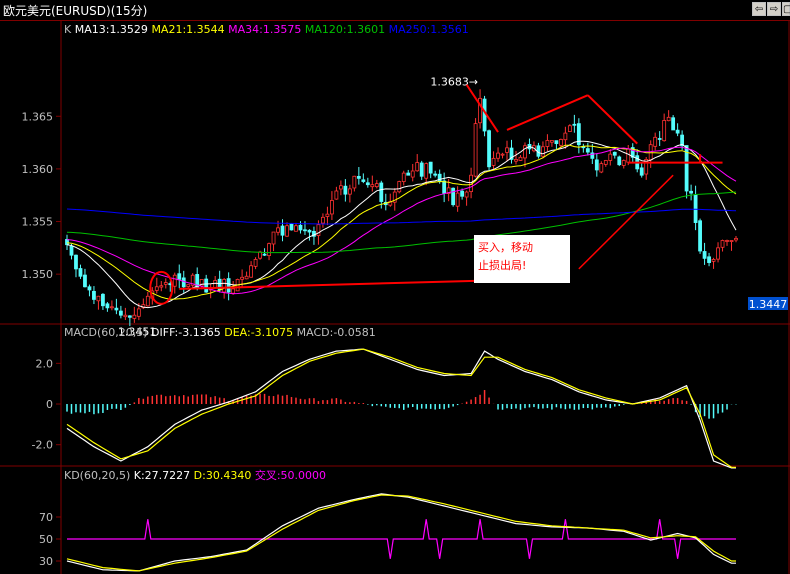  I want to click on restore-button: ▢, so click(786, 9).